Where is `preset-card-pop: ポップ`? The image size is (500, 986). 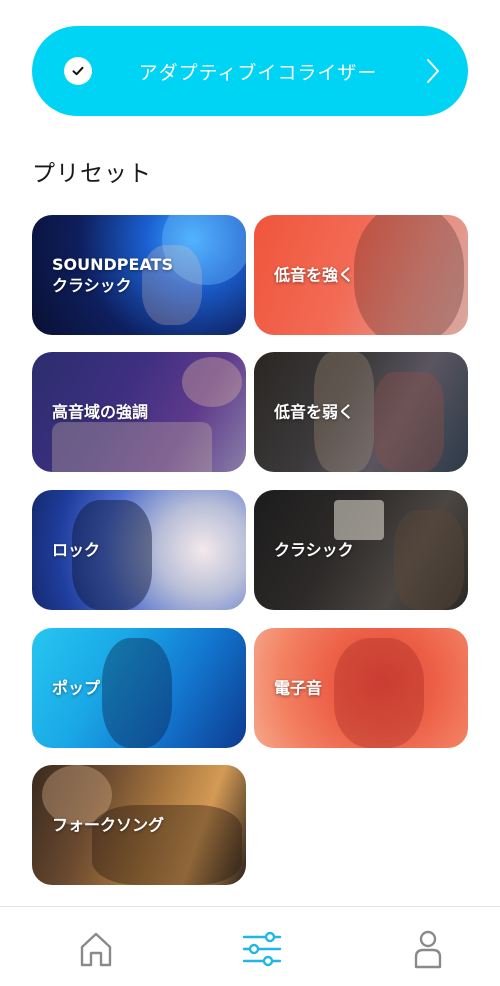
preset-card-pop: ポップ is located at coordinates (139, 688).